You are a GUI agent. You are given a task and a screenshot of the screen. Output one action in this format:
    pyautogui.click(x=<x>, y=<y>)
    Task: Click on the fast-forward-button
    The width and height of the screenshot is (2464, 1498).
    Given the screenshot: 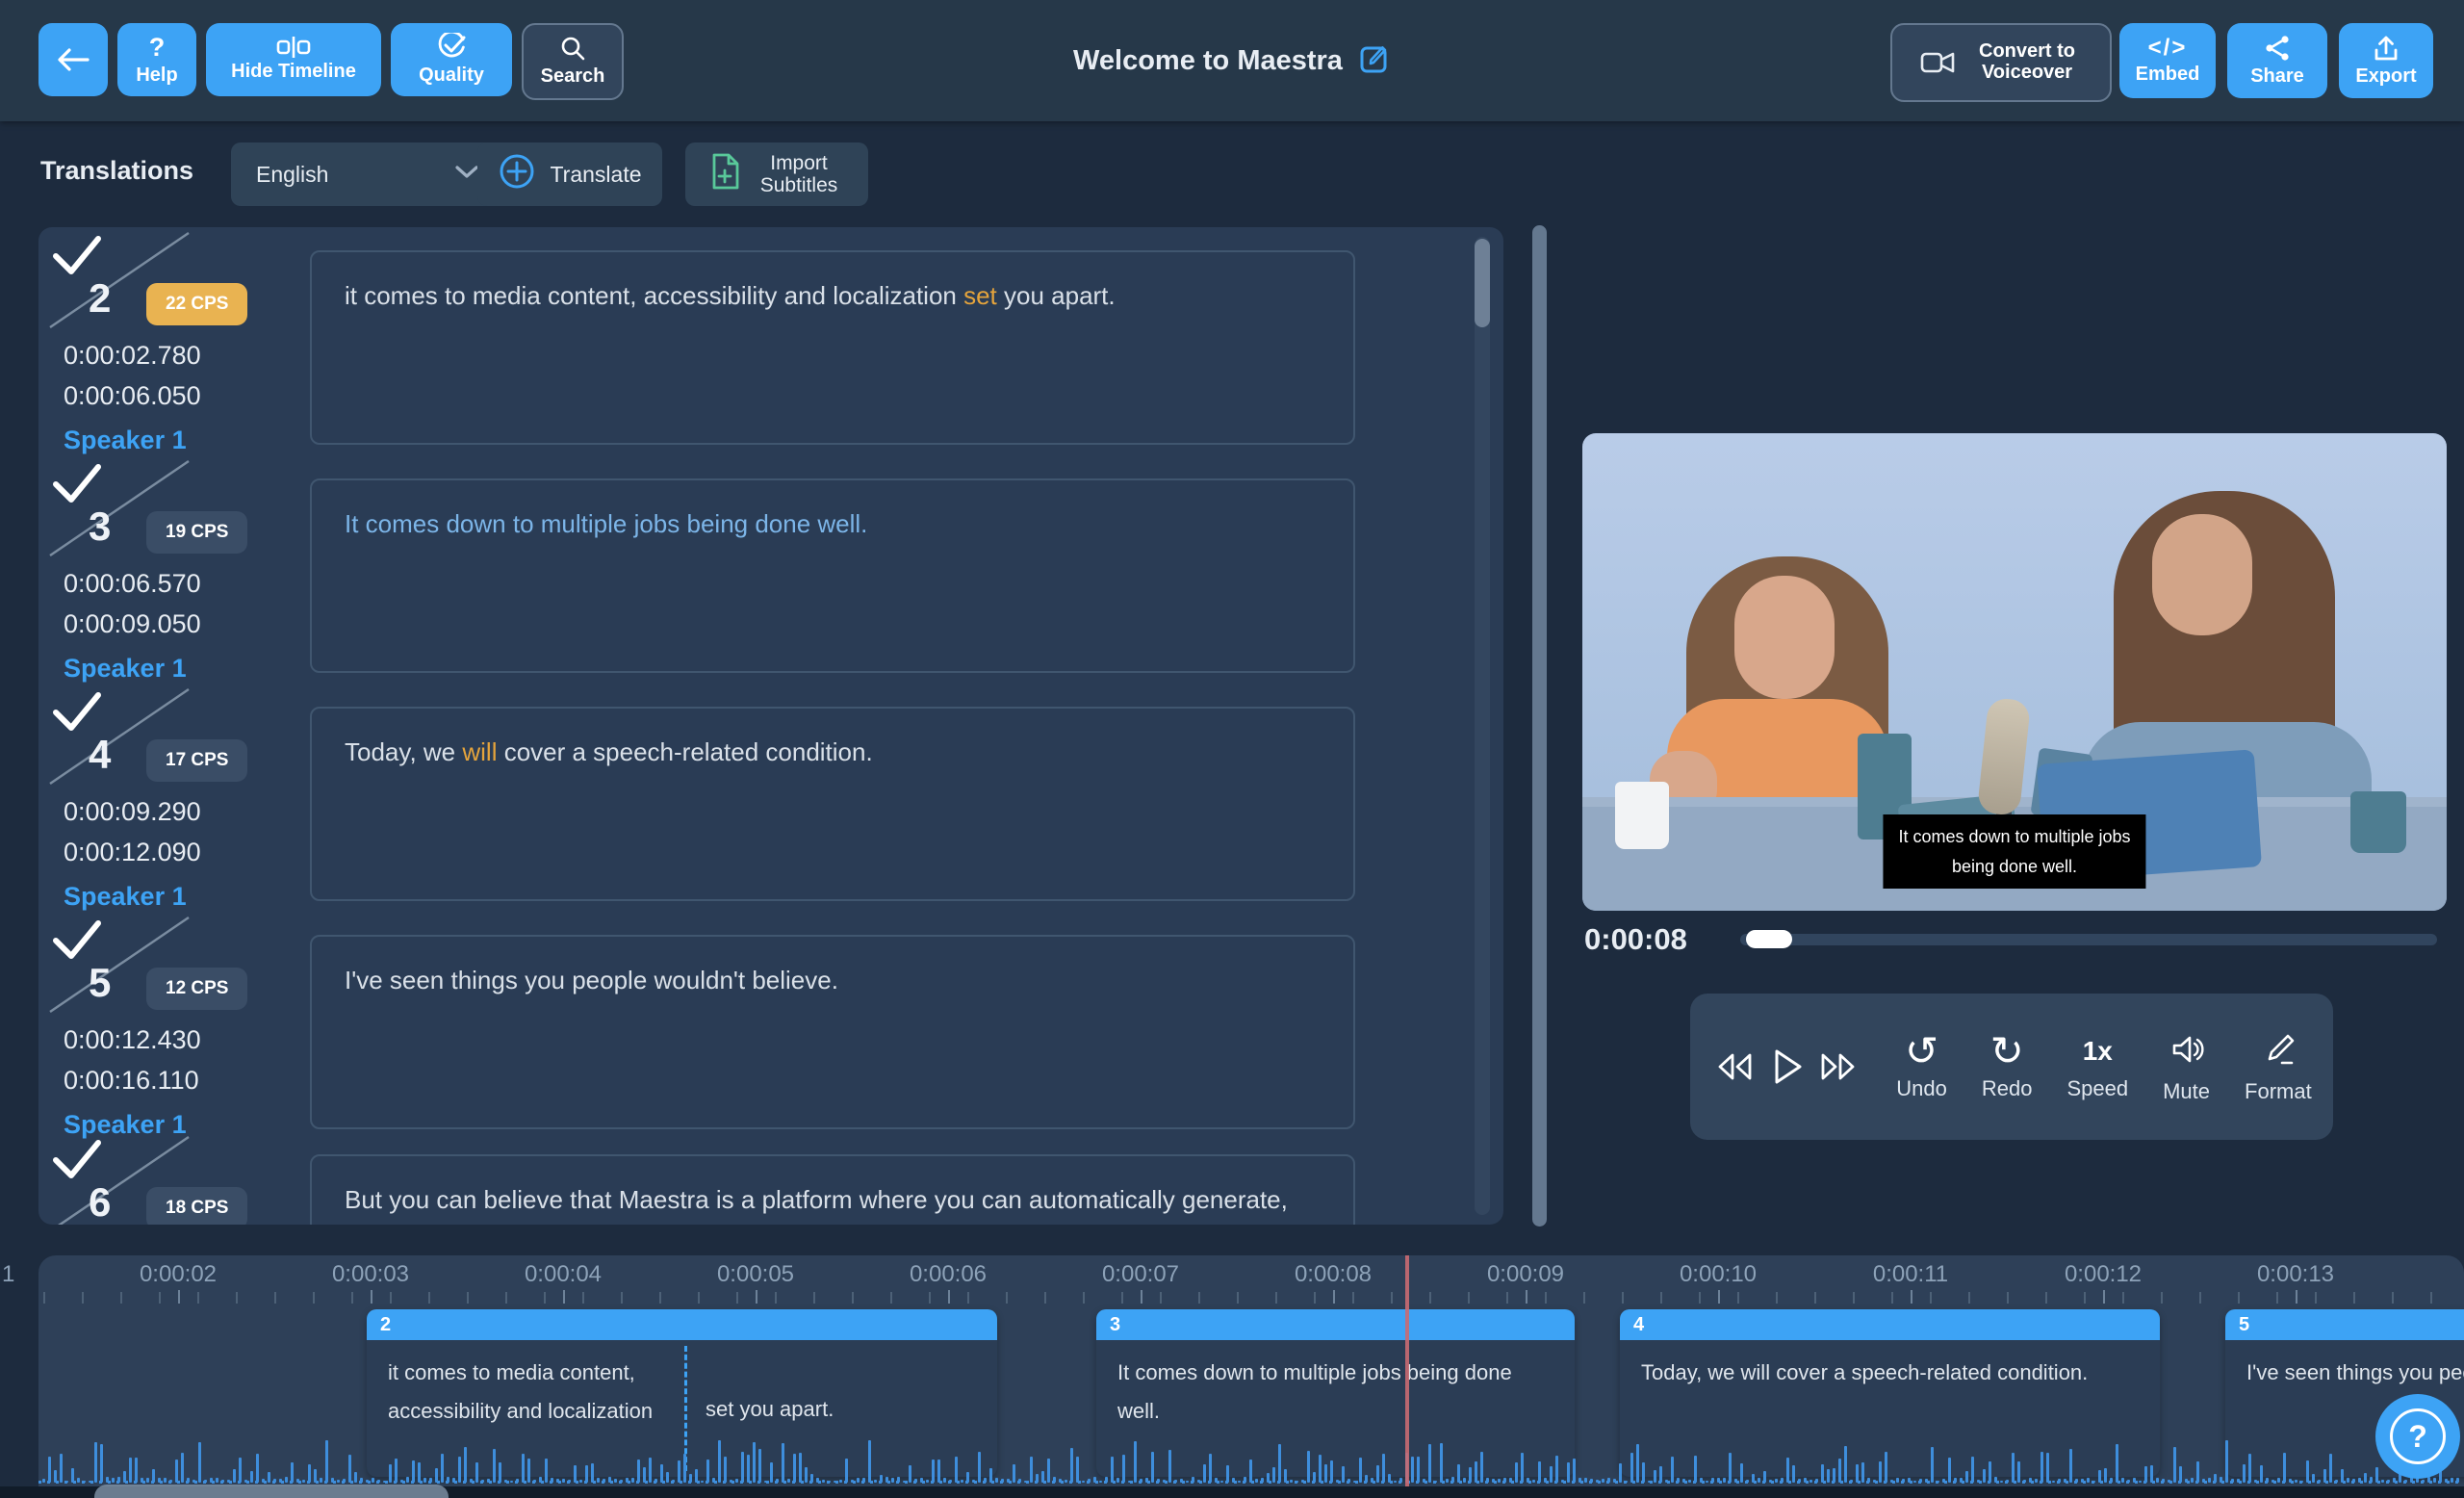 What is the action you would take?
    pyautogui.click(x=1838, y=1067)
    